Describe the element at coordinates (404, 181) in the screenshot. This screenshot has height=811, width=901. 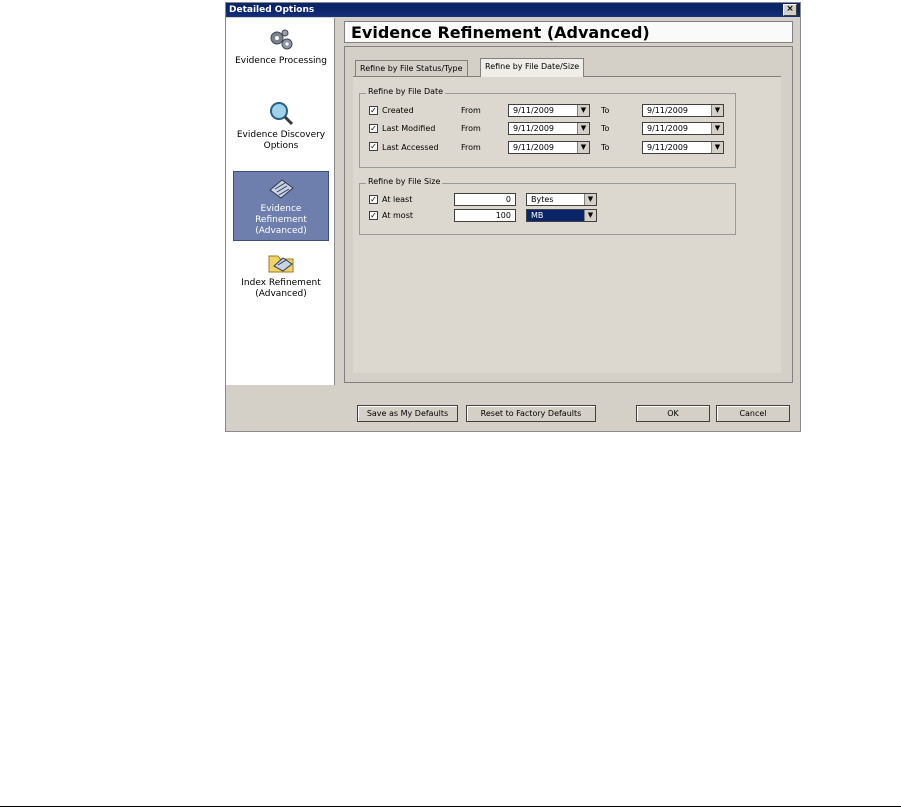
I see `group-label: Refine by File Size` at that location.